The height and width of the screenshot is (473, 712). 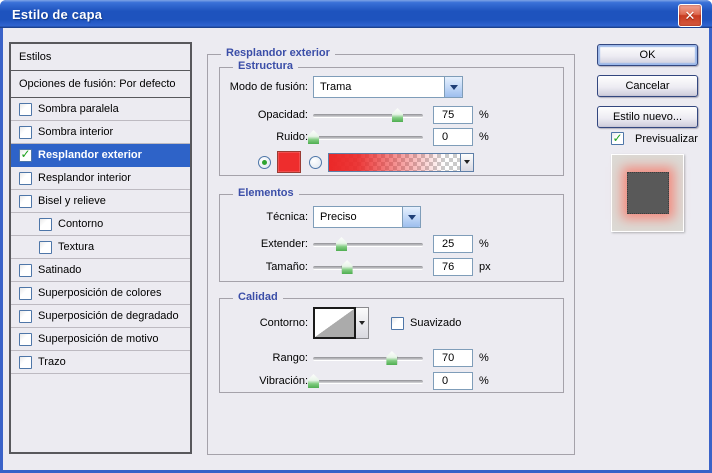 What do you see at coordinates (100, 270) in the screenshot?
I see `sidebar-item-satinado: Satinado` at bounding box center [100, 270].